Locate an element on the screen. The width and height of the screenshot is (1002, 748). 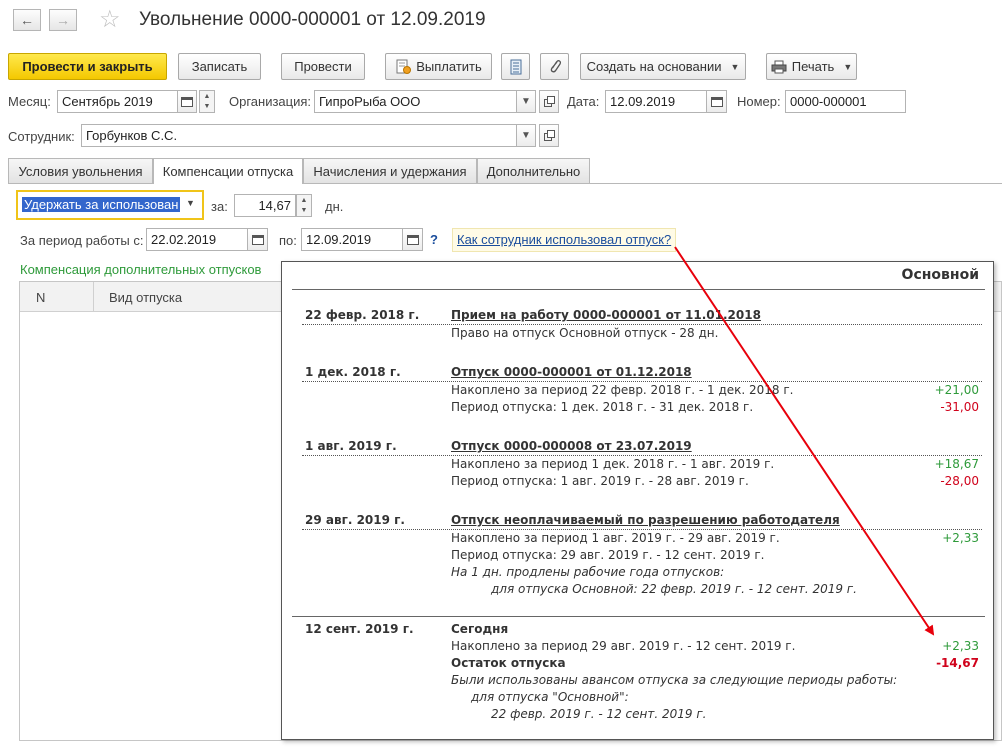
print-button: Печать ▼ is located at coordinates (811, 66).